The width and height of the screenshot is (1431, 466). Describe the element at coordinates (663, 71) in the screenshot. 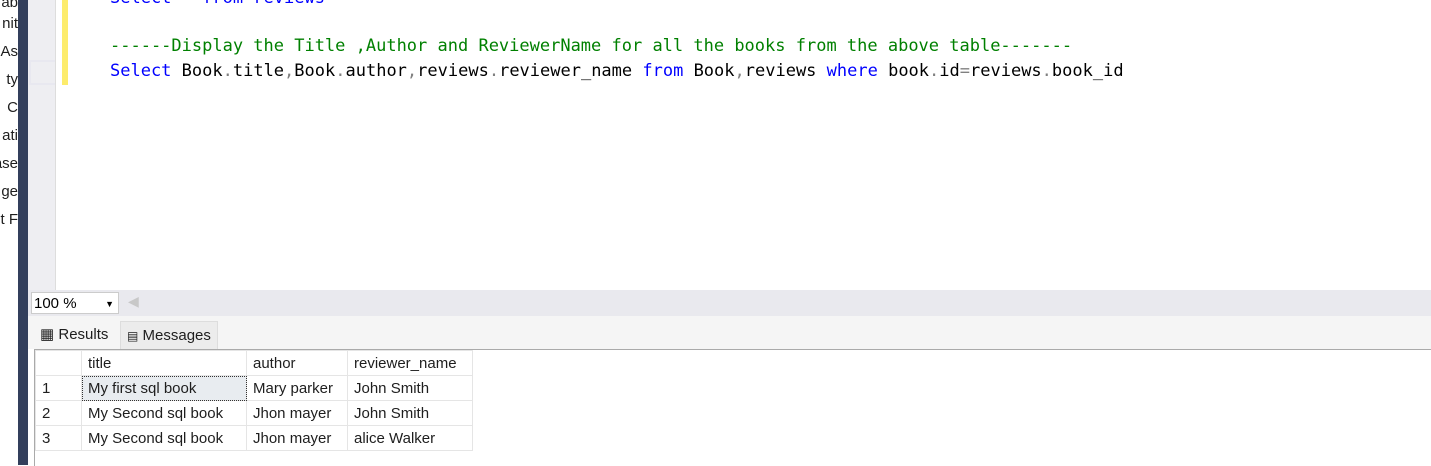

I see `code-token: from` at that location.